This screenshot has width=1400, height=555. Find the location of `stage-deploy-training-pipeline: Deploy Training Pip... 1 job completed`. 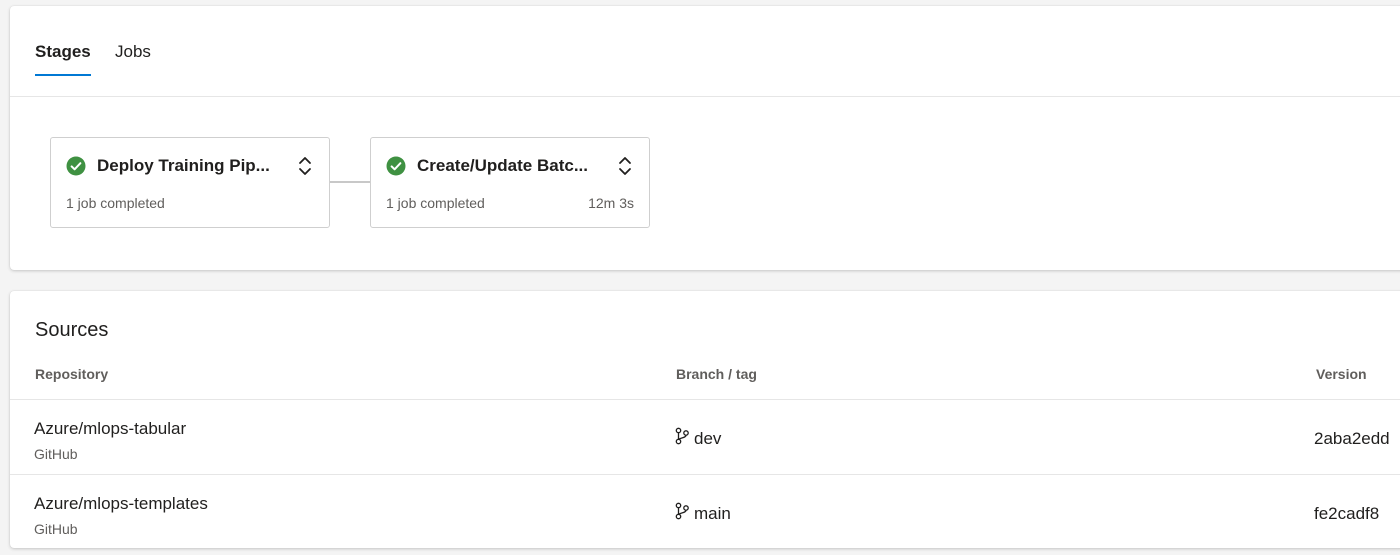

stage-deploy-training-pipeline: Deploy Training Pip... 1 job completed is located at coordinates (190, 182).